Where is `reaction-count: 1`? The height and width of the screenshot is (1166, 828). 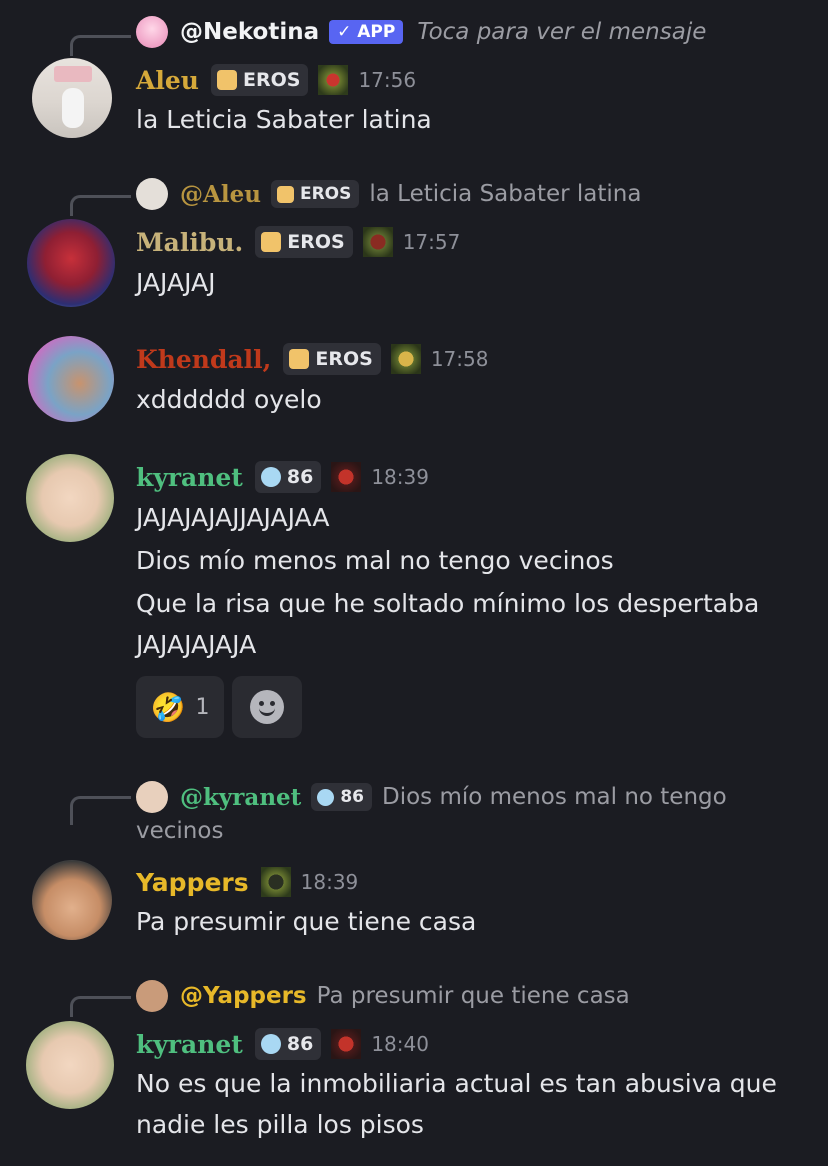 reaction-count: 1 is located at coordinates (202, 707).